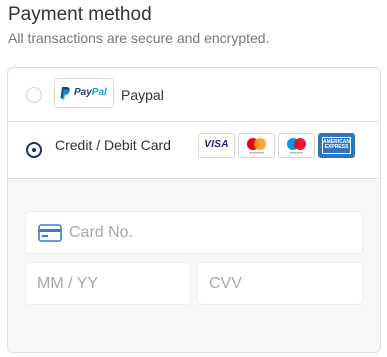  What do you see at coordinates (80, 14) in the screenshot?
I see `page-title: Payment method` at bounding box center [80, 14].